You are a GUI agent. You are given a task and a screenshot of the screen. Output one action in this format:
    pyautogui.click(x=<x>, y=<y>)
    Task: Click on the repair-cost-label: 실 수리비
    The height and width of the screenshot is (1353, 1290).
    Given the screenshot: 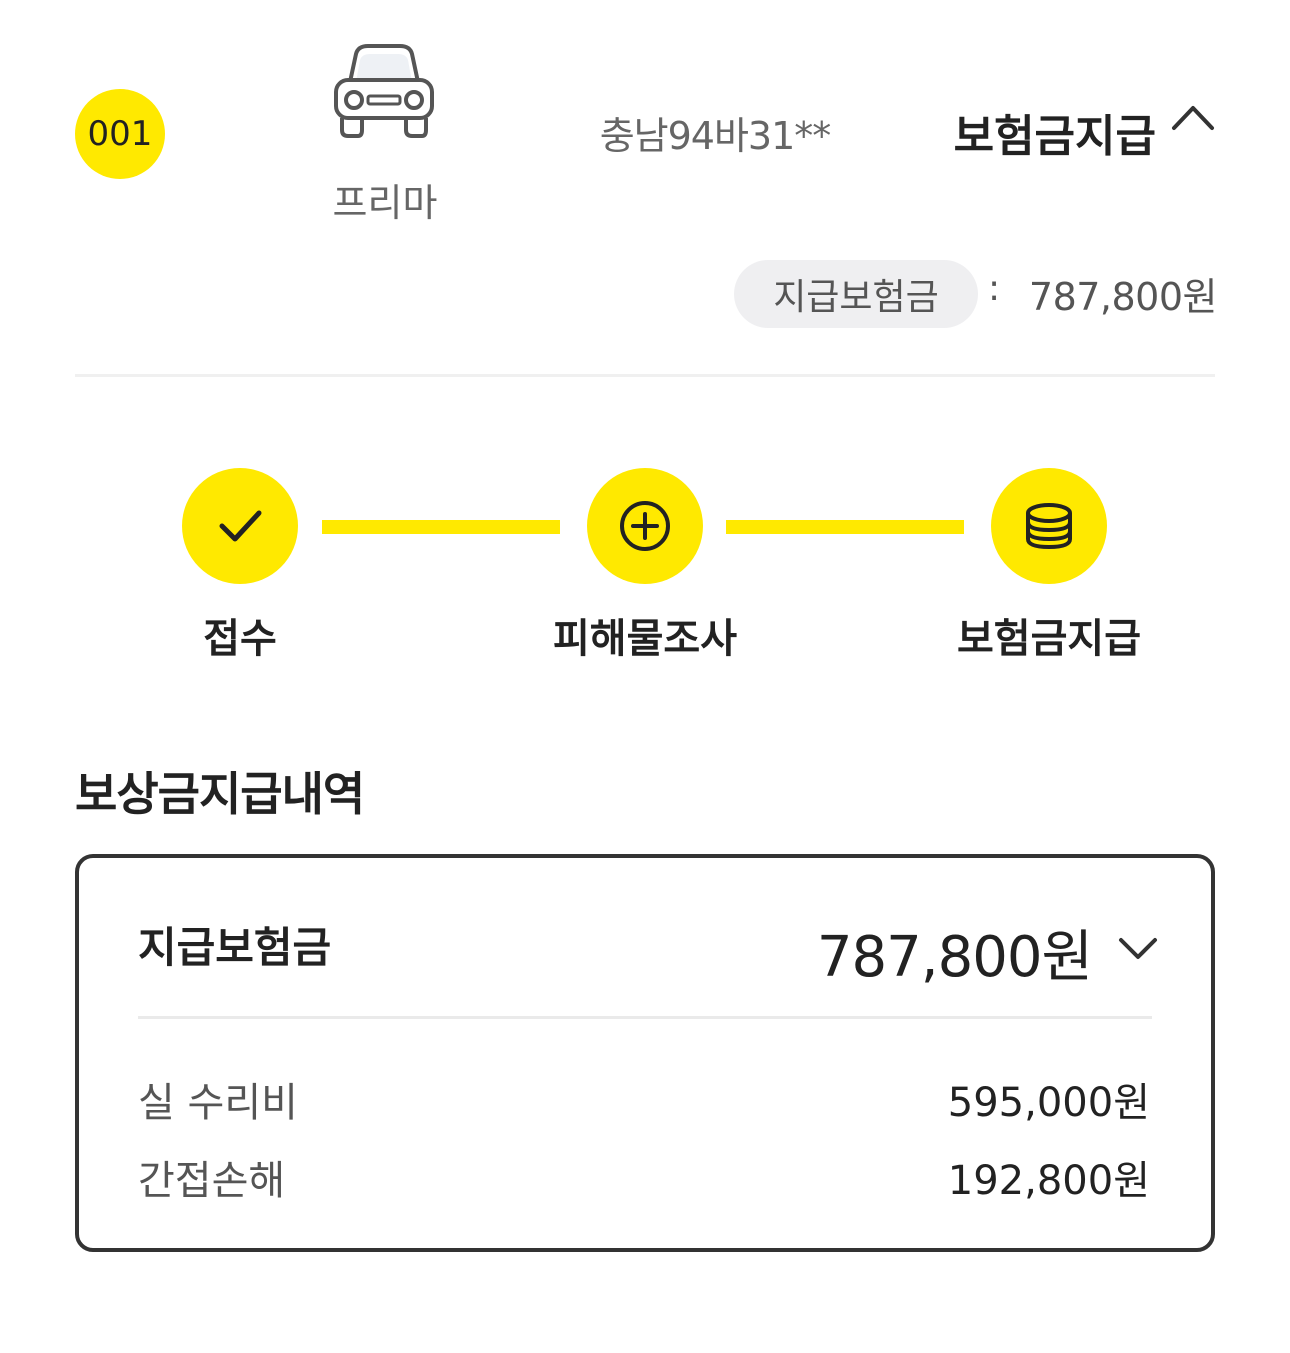 What is the action you would take?
    pyautogui.click(x=218, y=1103)
    